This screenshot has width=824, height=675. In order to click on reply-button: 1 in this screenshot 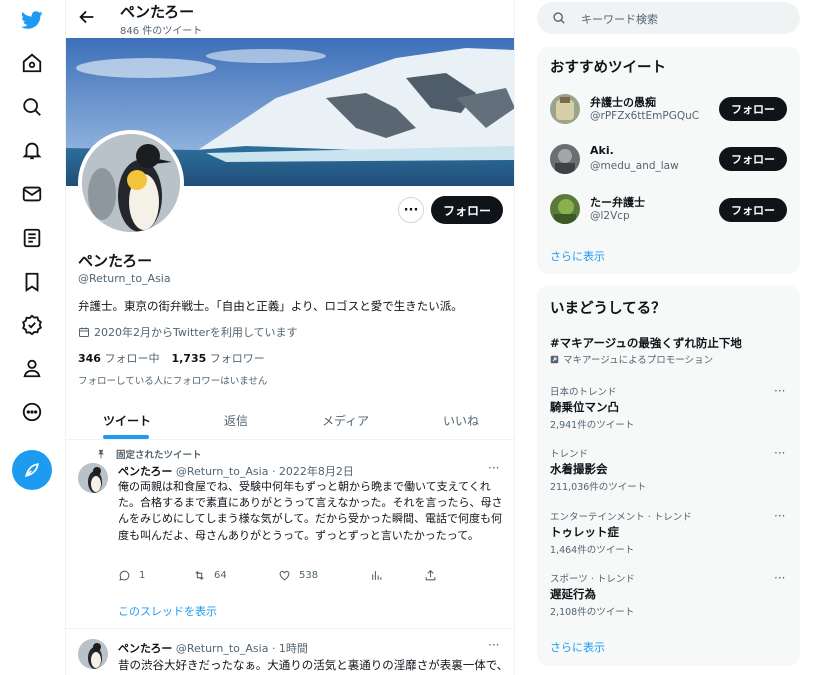, I will do `click(131, 575)`.